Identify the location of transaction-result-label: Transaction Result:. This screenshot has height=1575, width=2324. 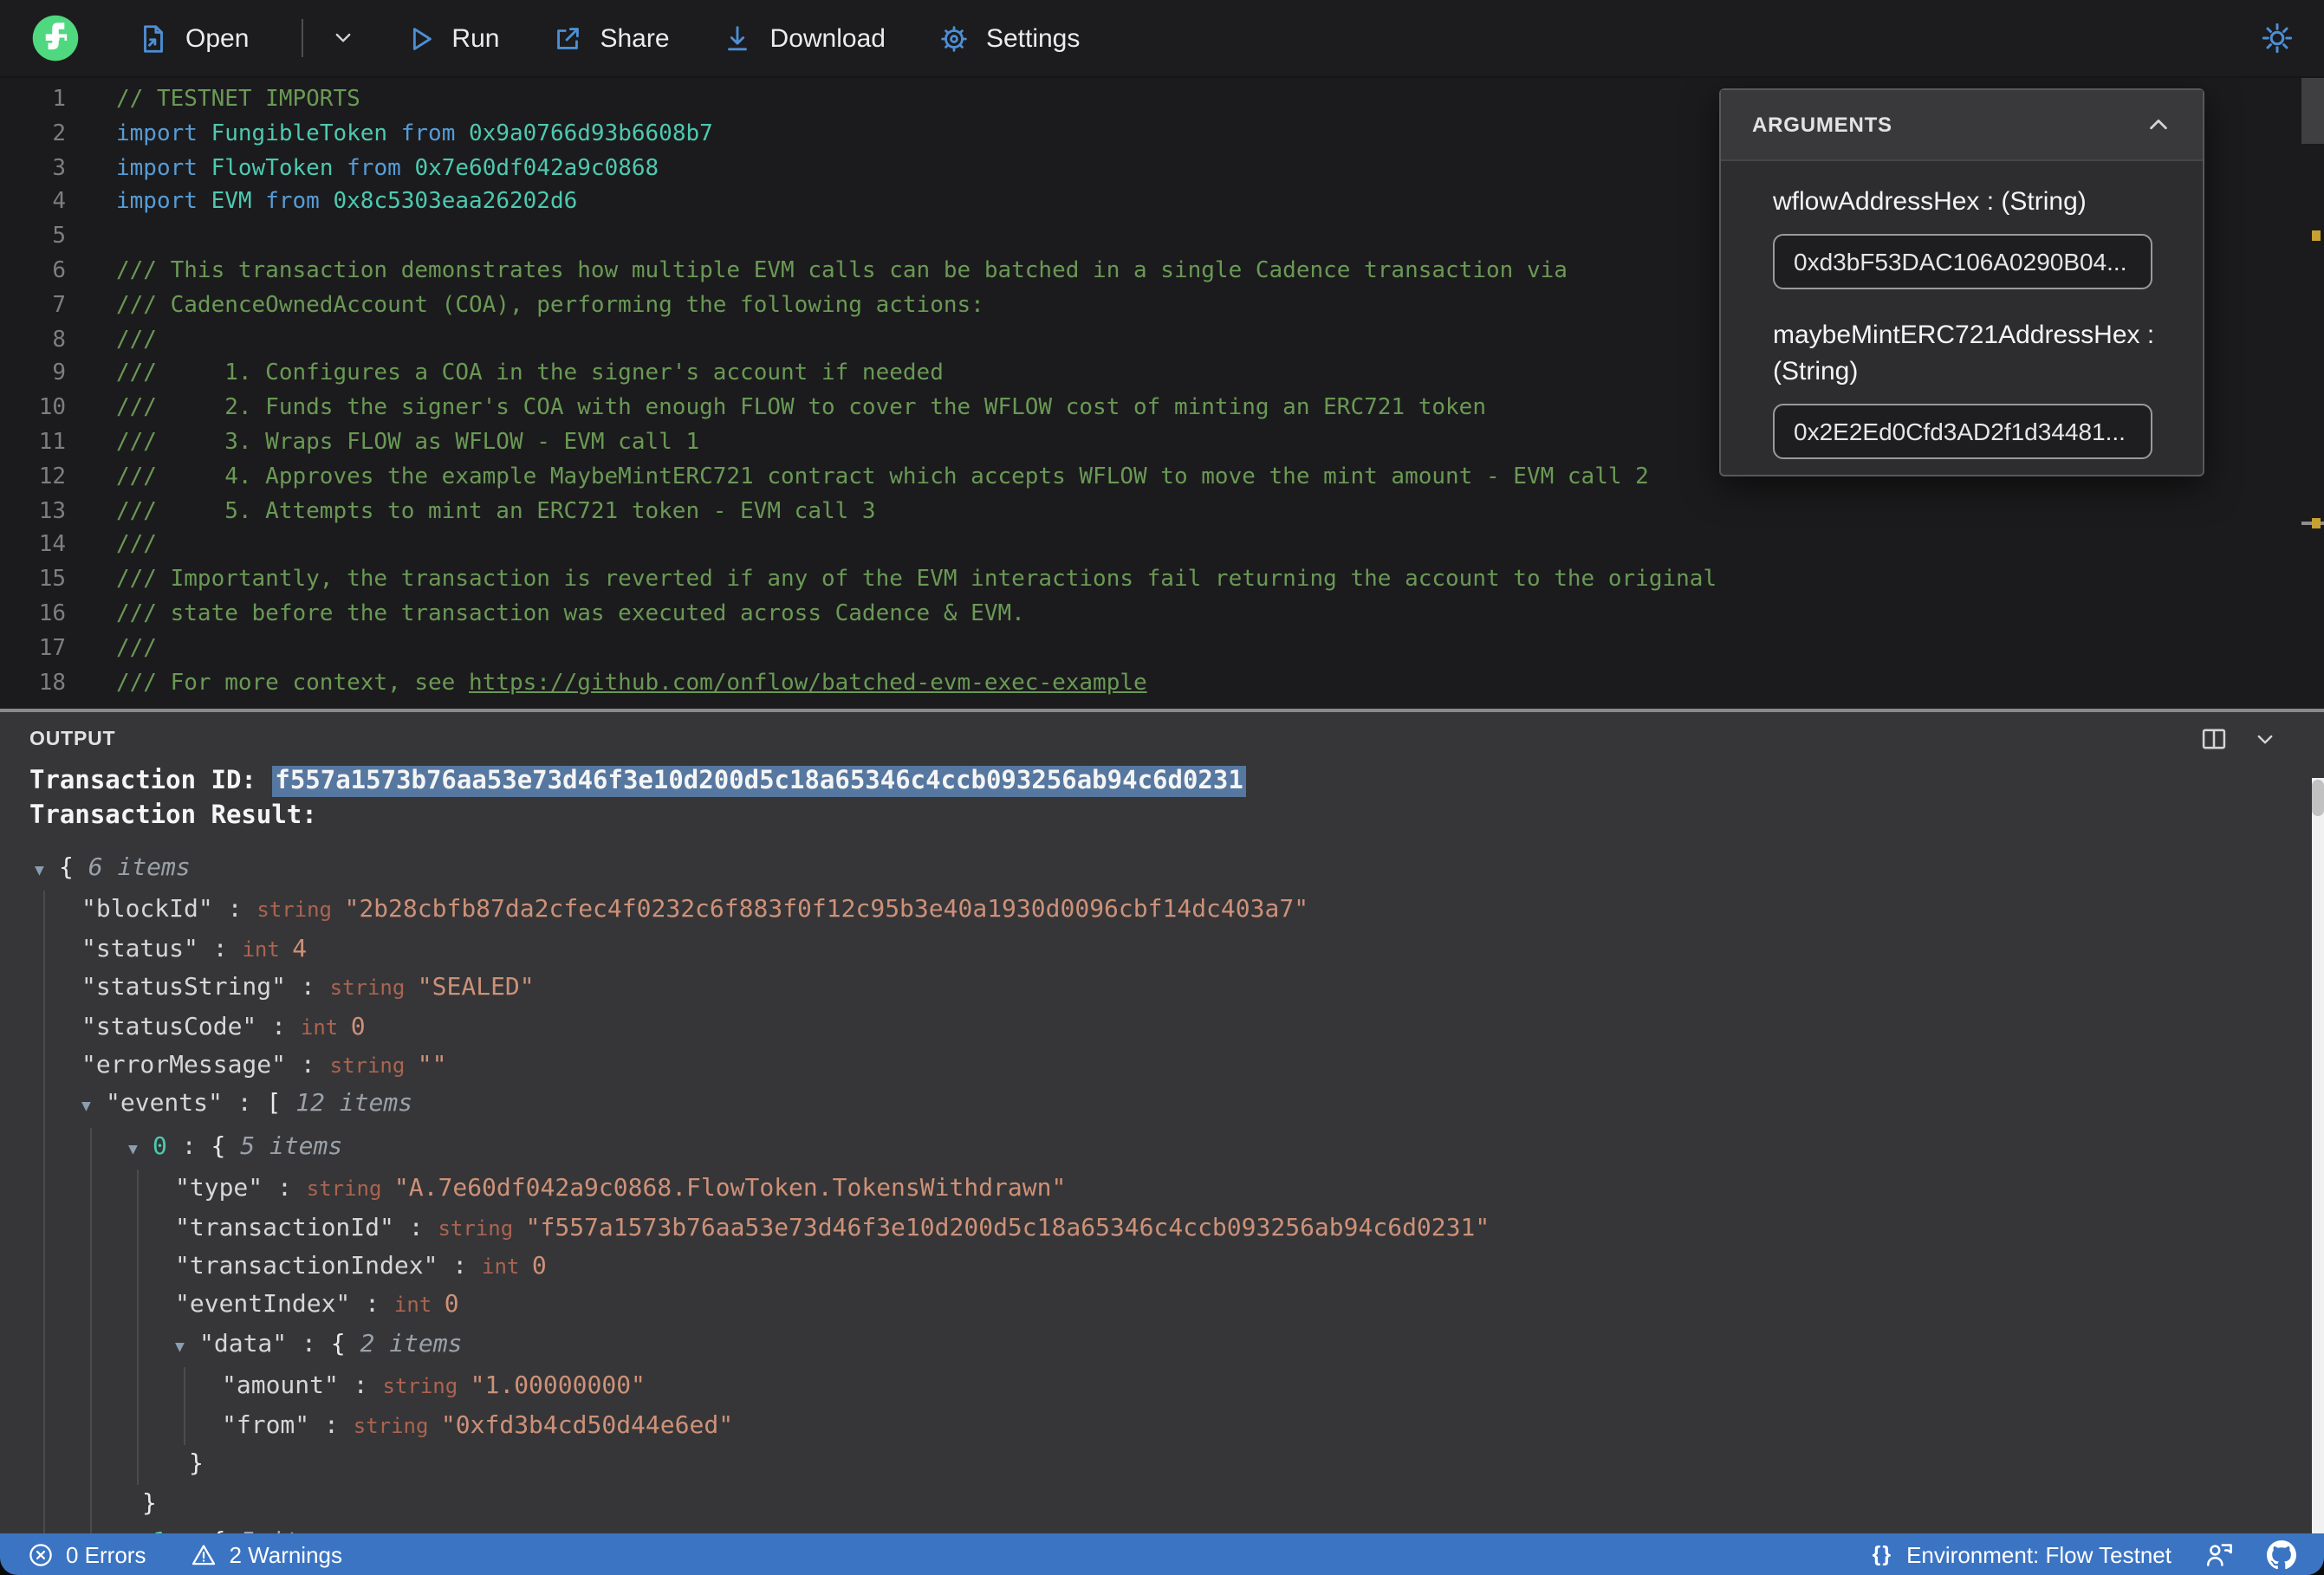
(173, 815).